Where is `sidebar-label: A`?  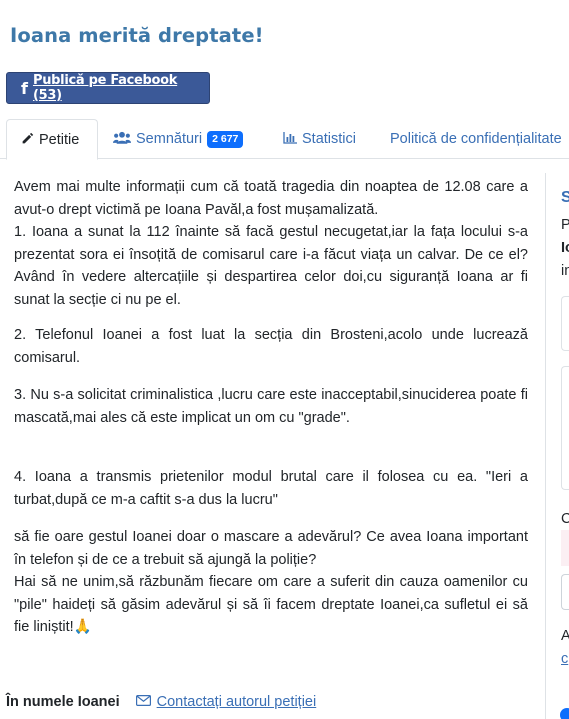
sidebar-label: A is located at coordinates (565, 636).